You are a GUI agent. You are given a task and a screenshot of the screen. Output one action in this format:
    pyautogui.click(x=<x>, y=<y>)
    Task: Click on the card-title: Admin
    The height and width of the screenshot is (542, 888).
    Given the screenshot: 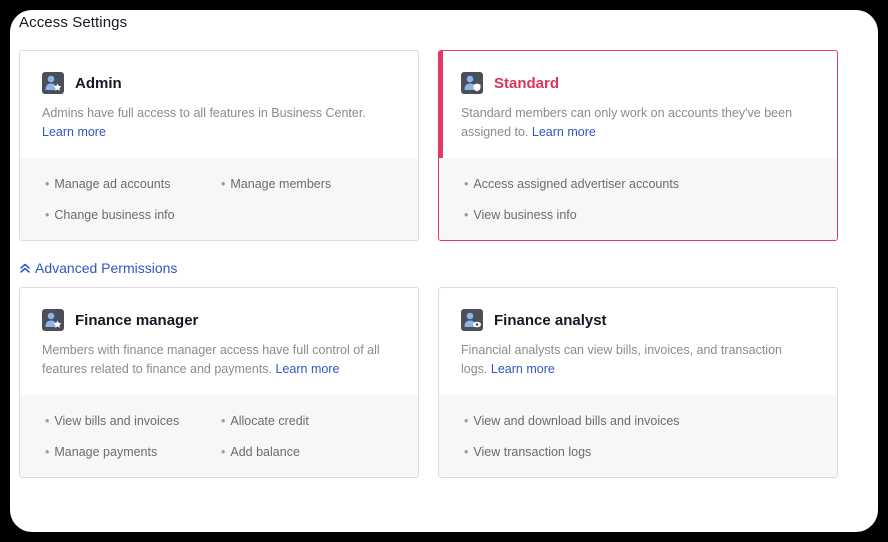 What is the action you would take?
    pyautogui.click(x=98, y=83)
    